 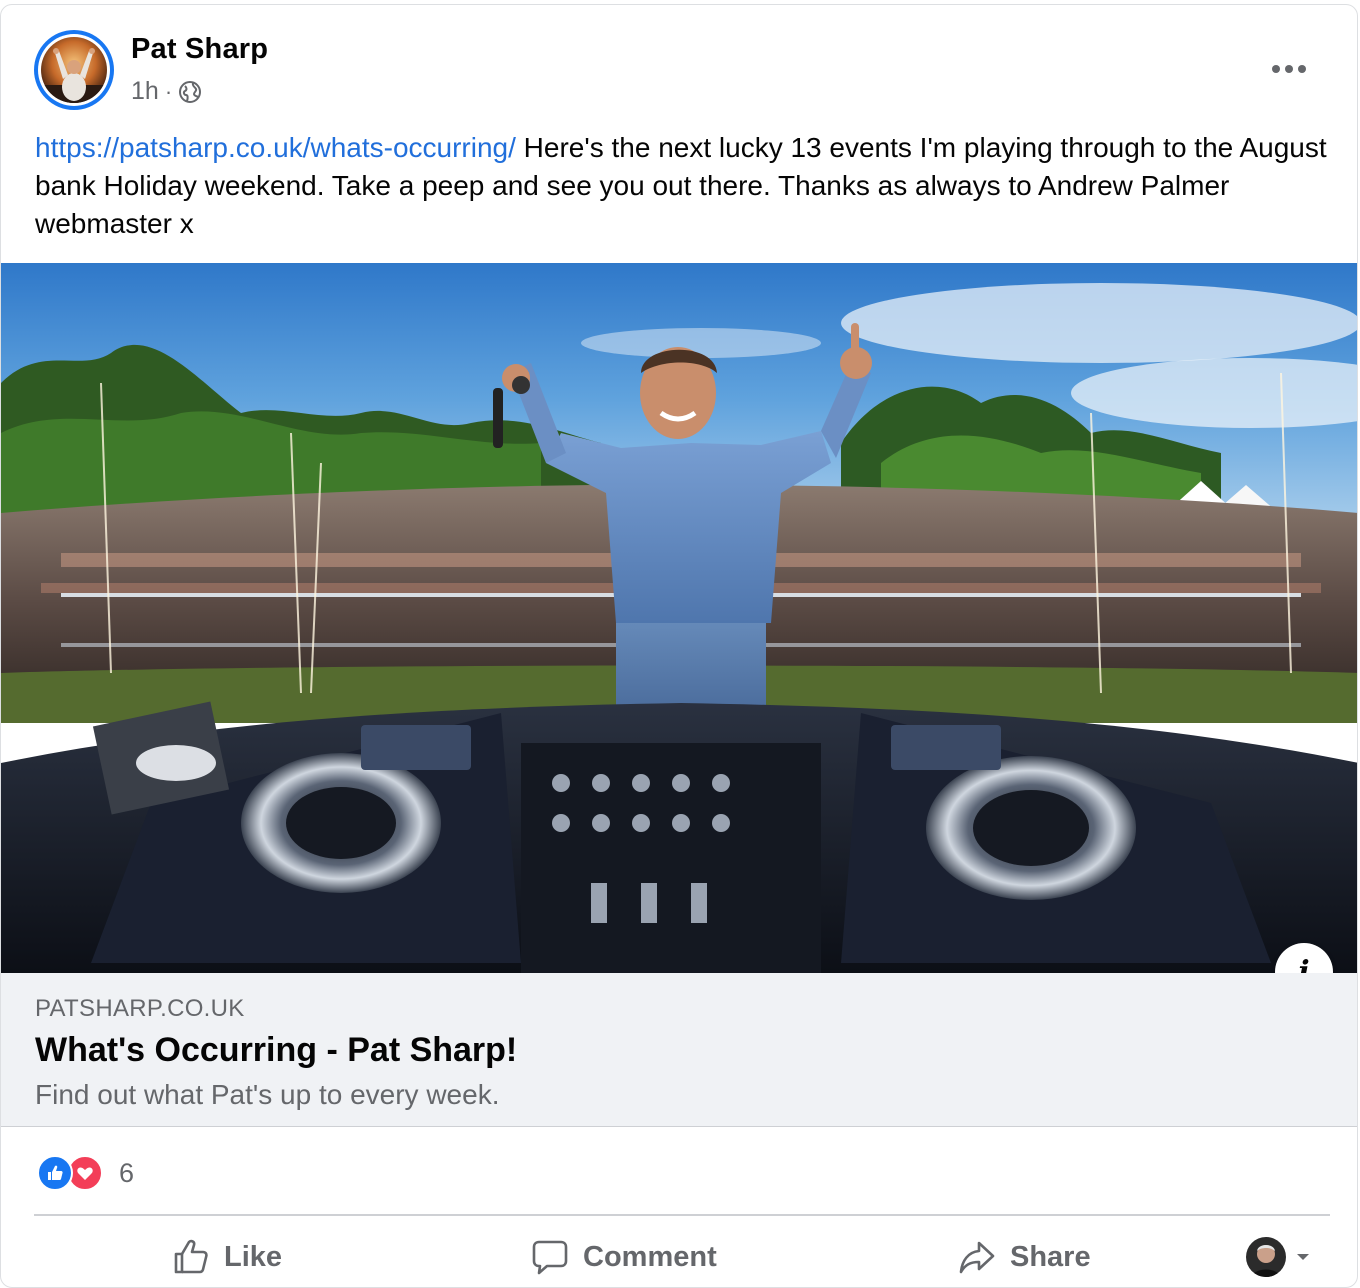 I want to click on action-bar: Like Comment Share, so click(x=682, y=1257).